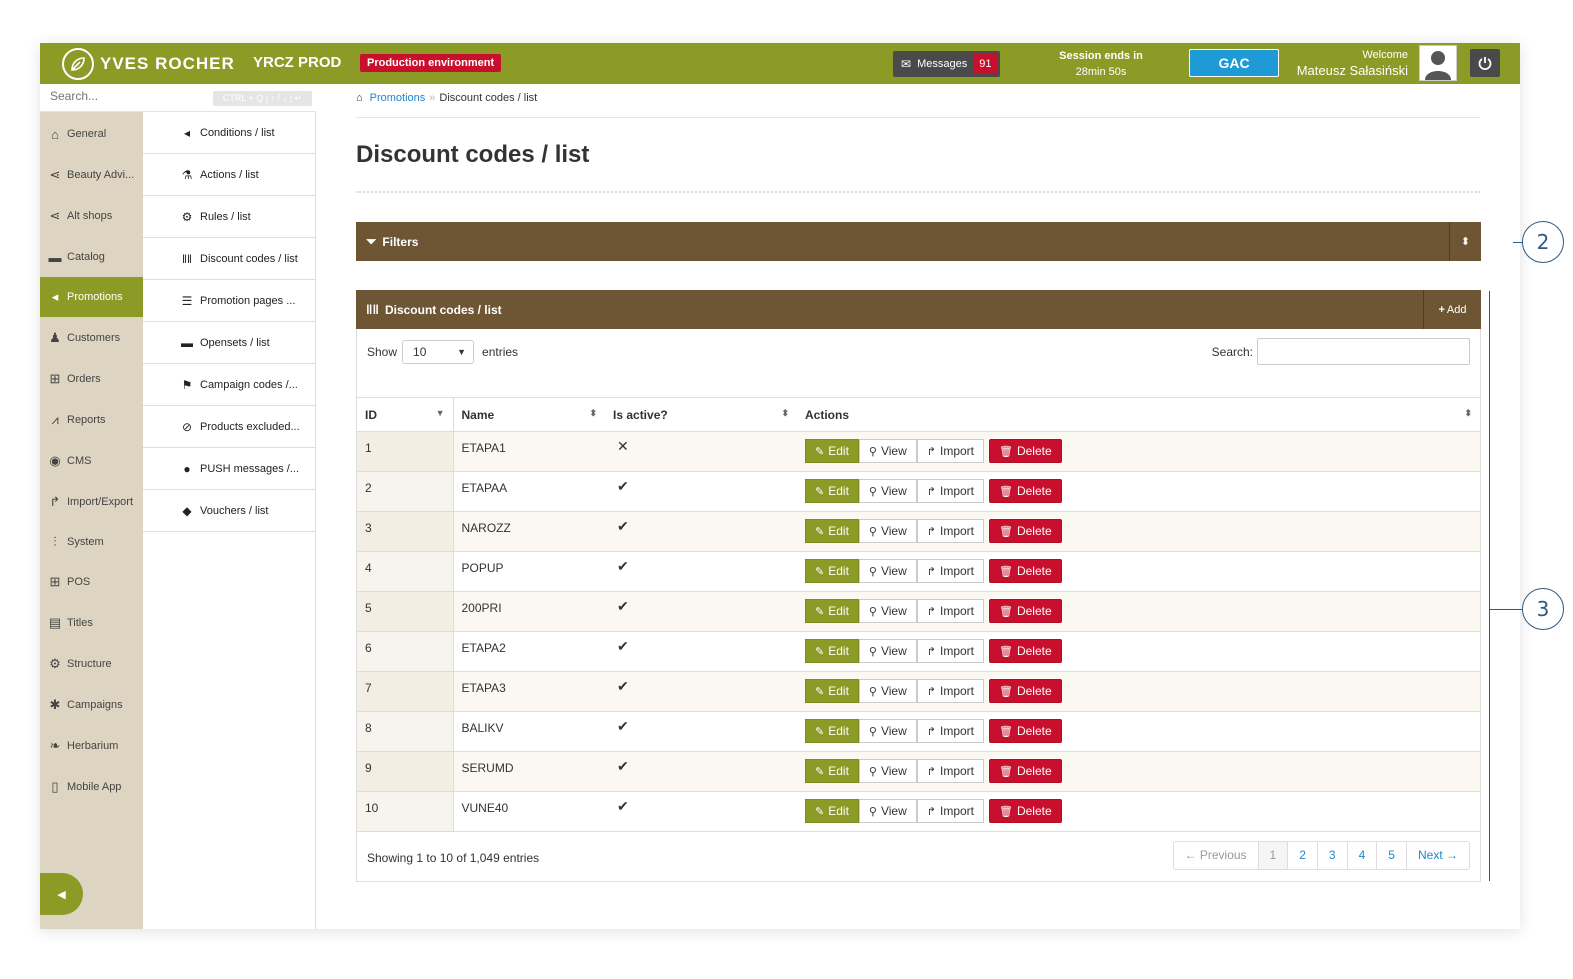  I want to click on breadcrumb-link-promotions: Promotions, so click(398, 98).